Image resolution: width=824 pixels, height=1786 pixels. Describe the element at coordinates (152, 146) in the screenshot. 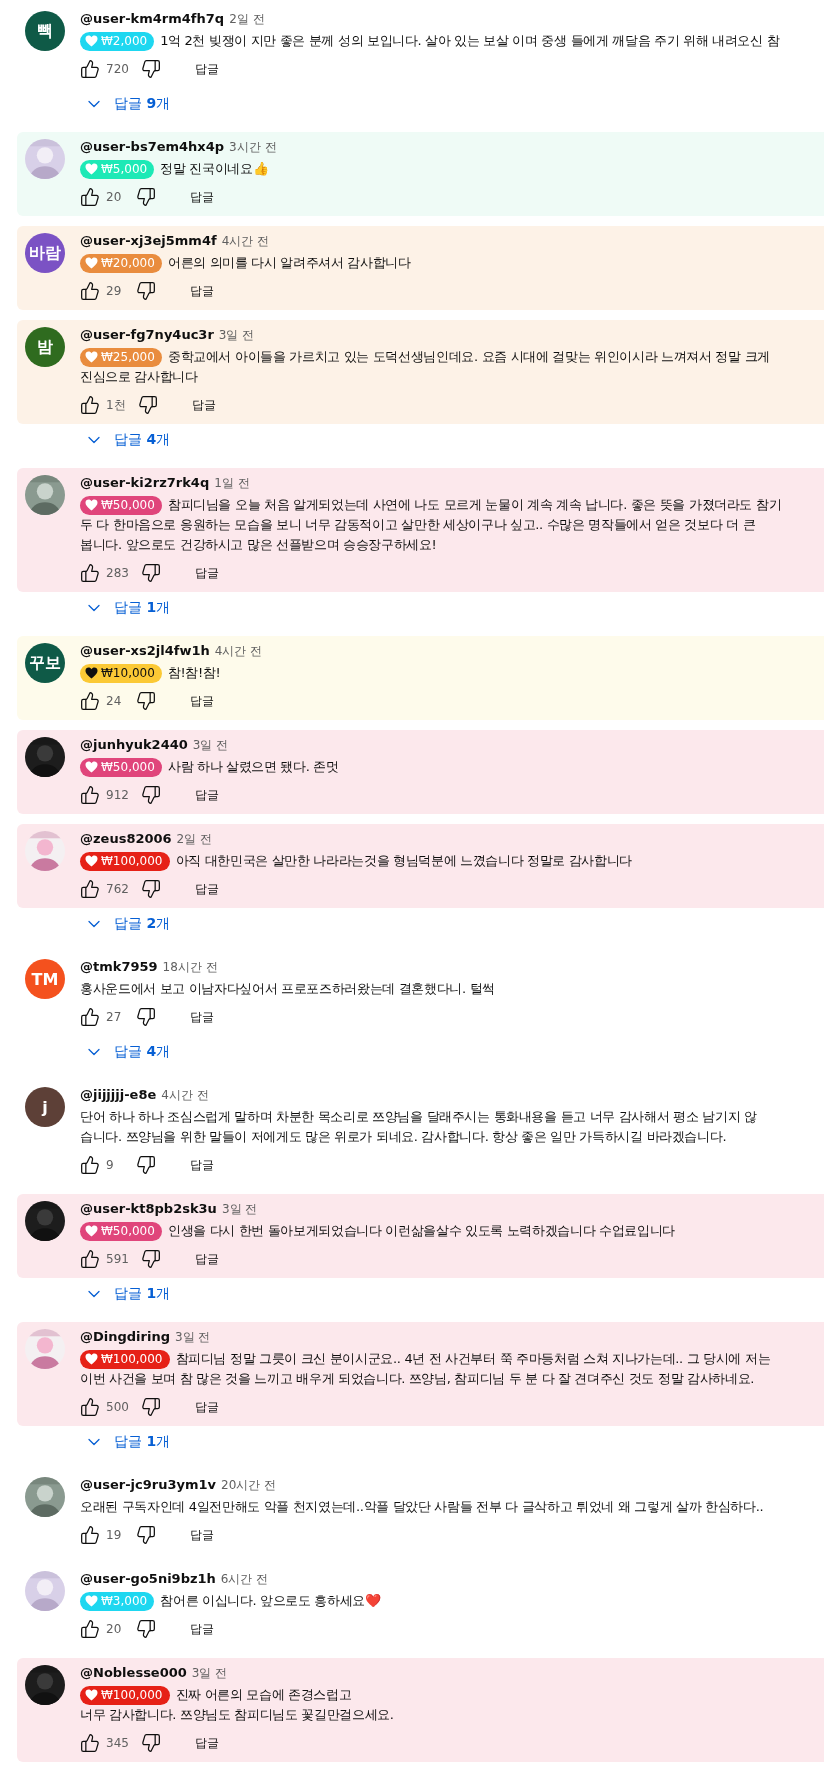

I see `user-handle: @user-bs7em4hx4p` at that location.